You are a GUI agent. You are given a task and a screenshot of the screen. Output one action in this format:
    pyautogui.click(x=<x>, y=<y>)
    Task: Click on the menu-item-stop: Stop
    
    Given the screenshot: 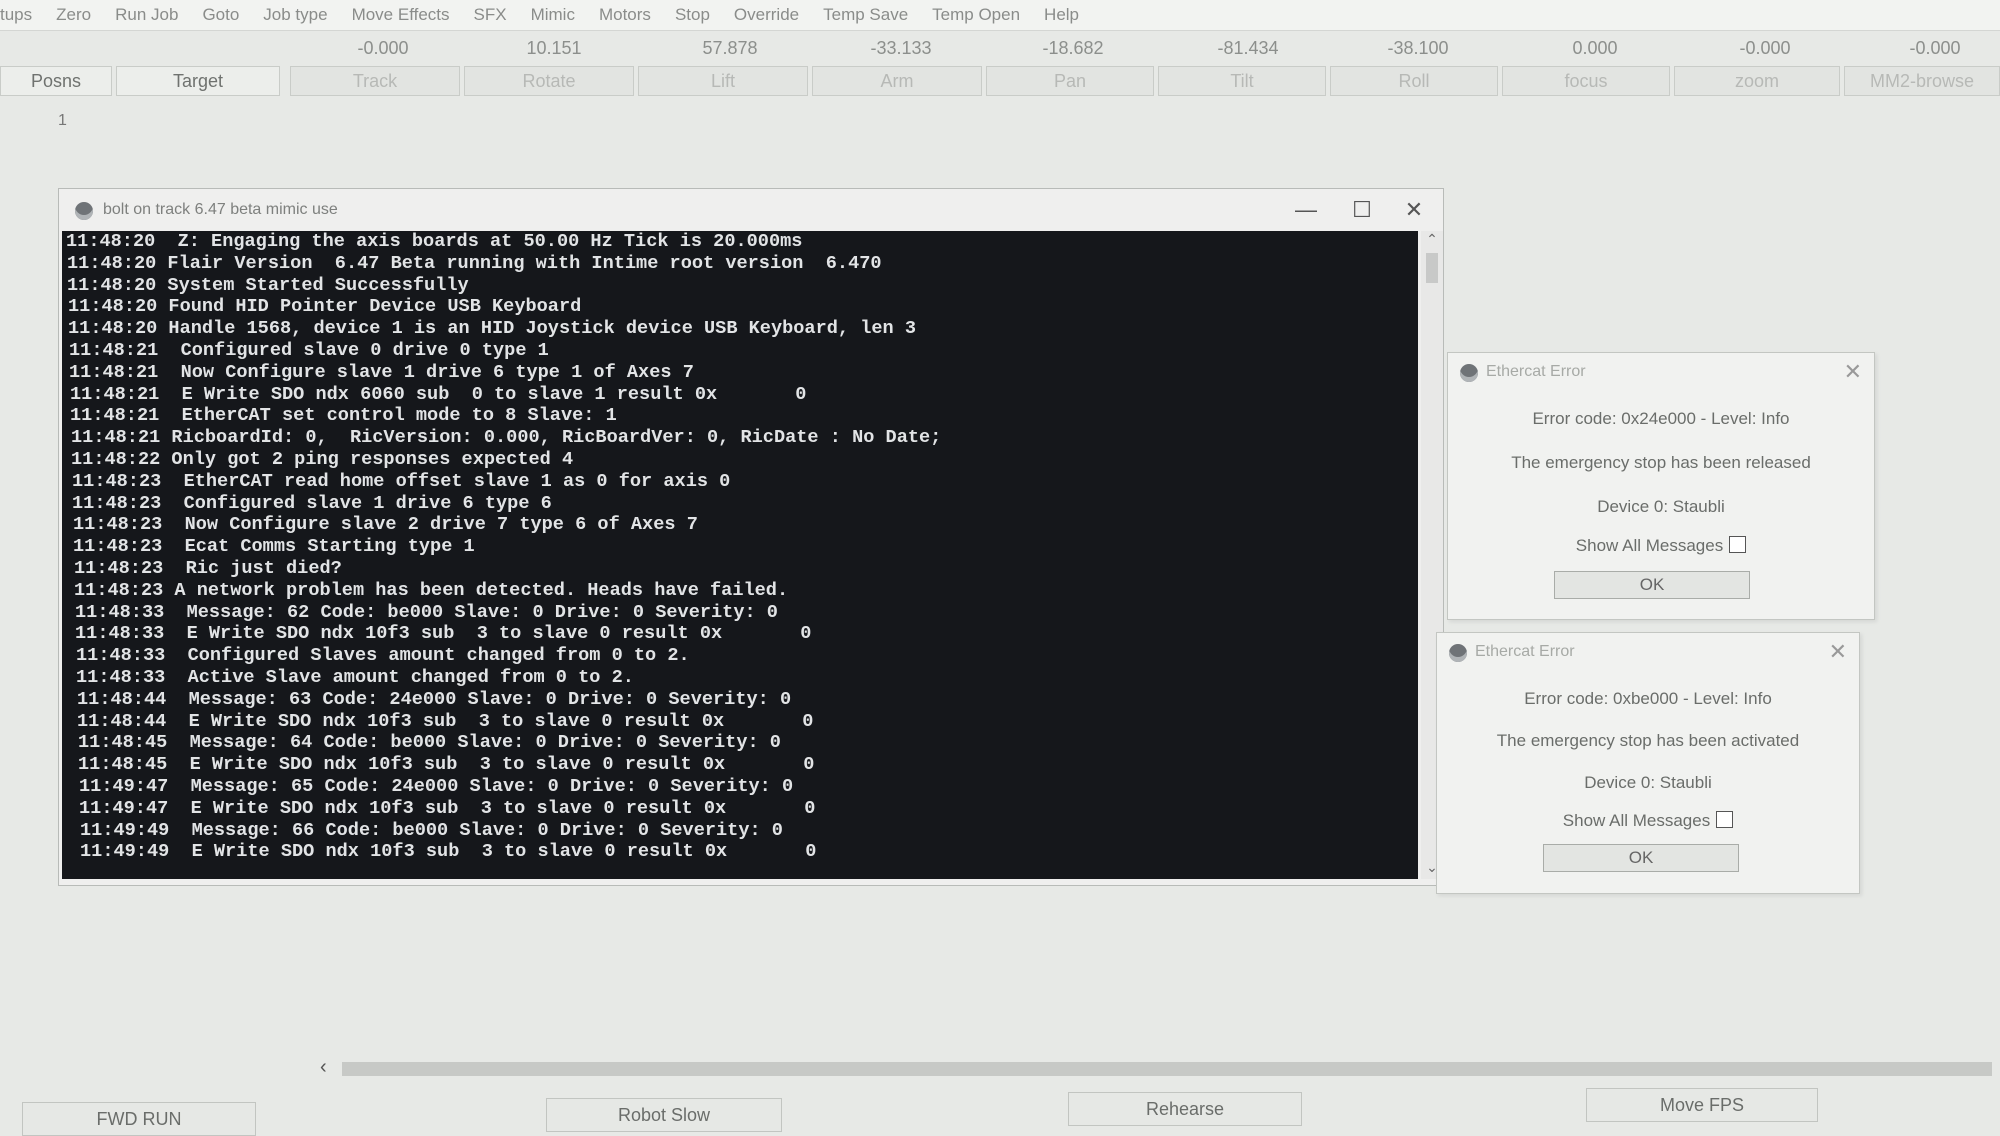 What is the action you would take?
    pyautogui.click(x=692, y=15)
    